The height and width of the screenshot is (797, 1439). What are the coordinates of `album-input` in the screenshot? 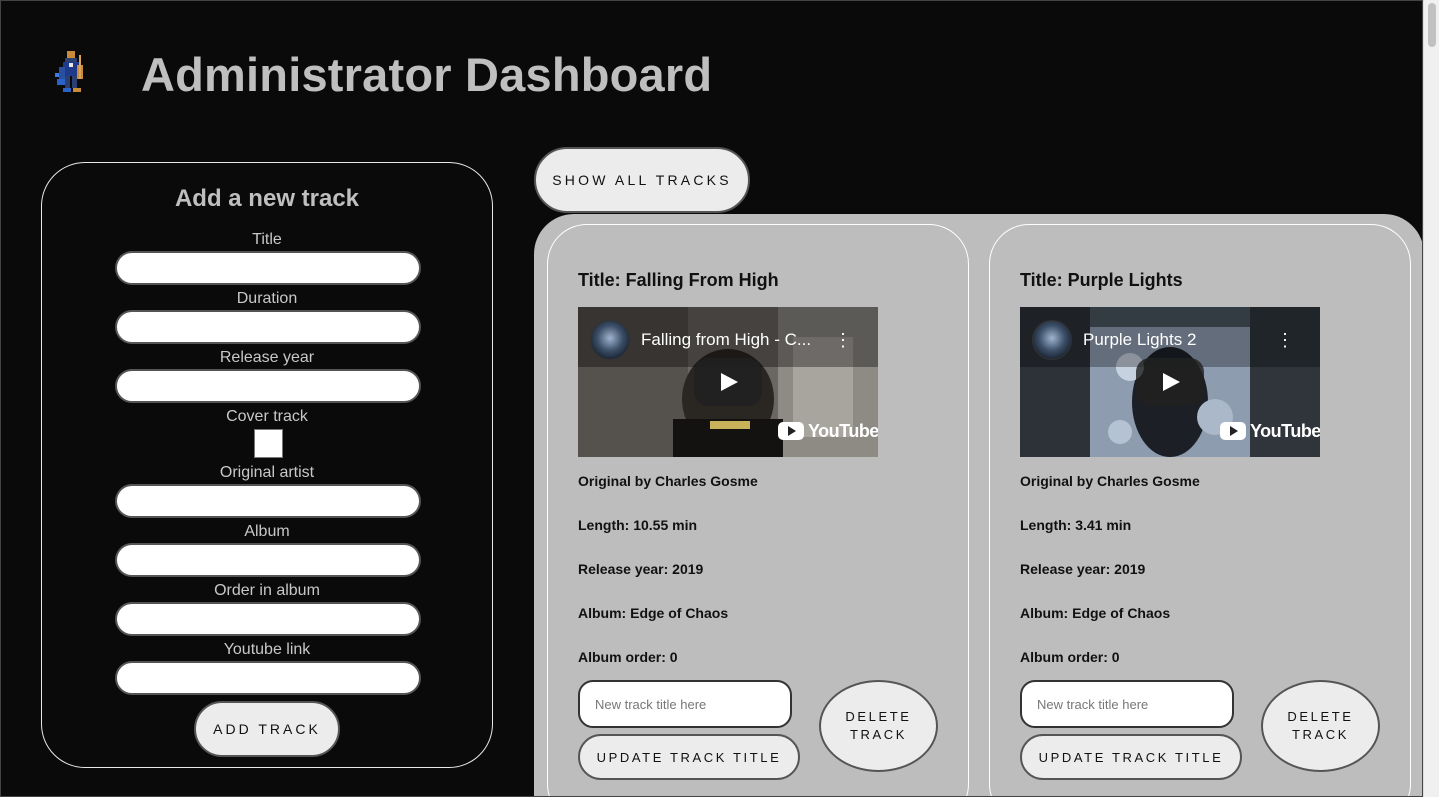 It's located at (268, 560).